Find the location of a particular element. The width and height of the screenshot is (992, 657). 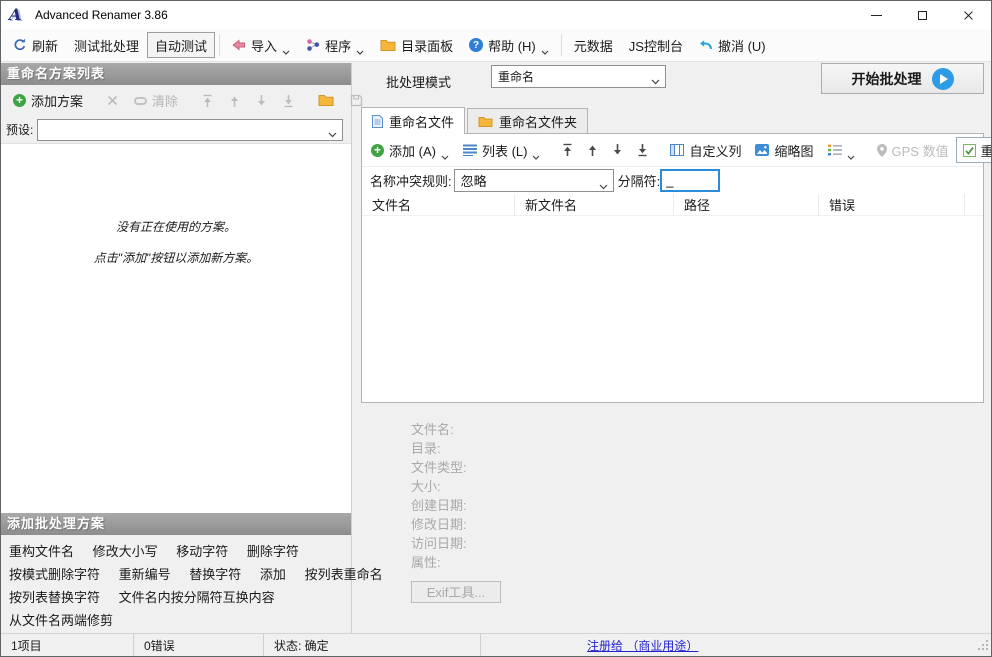

open-scheme-button is located at coordinates (326, 101).